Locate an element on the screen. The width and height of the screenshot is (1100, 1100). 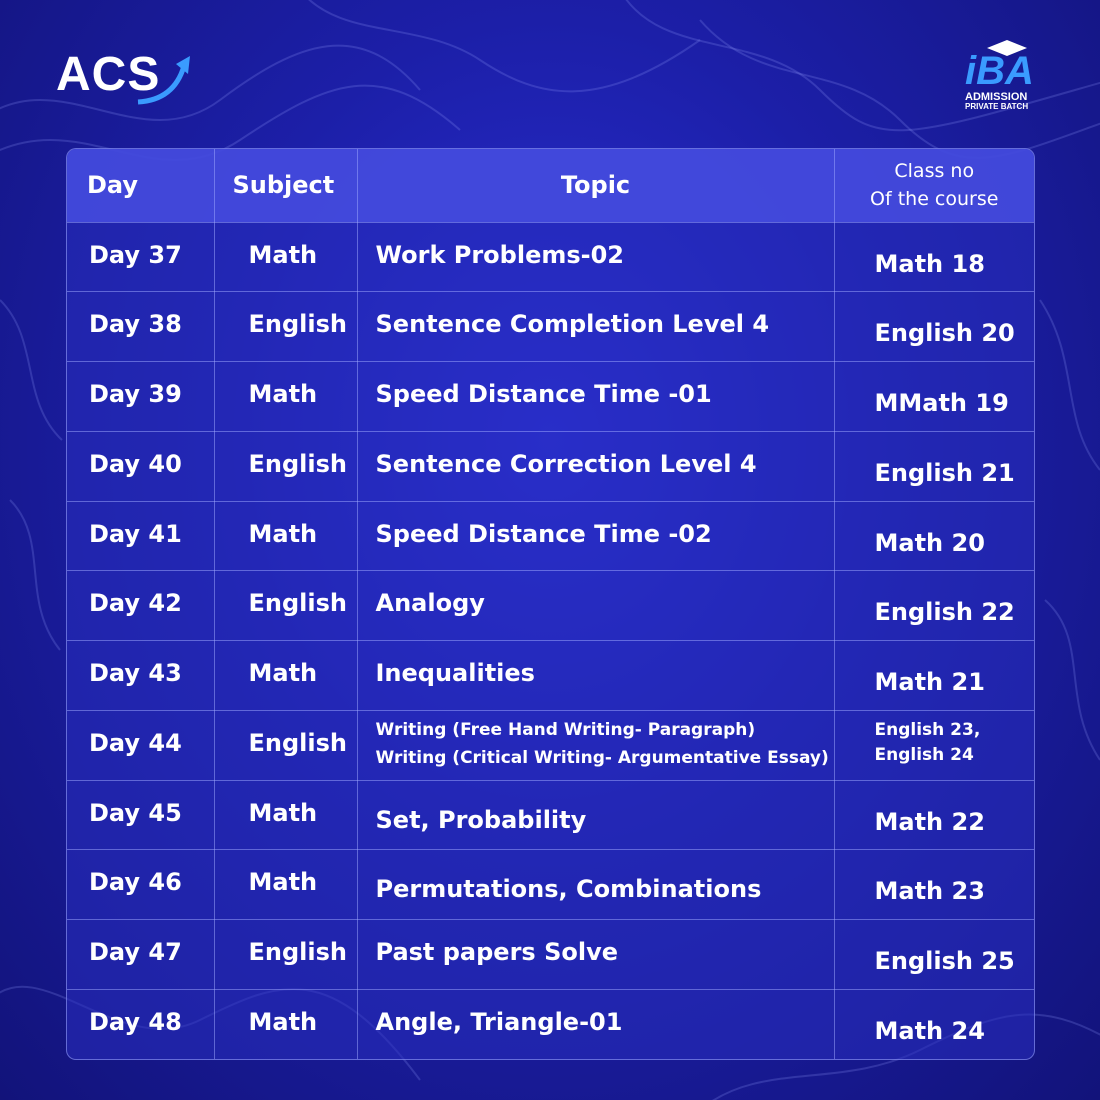
header-class-line2: Of the course is located at coordinates (934, 199).